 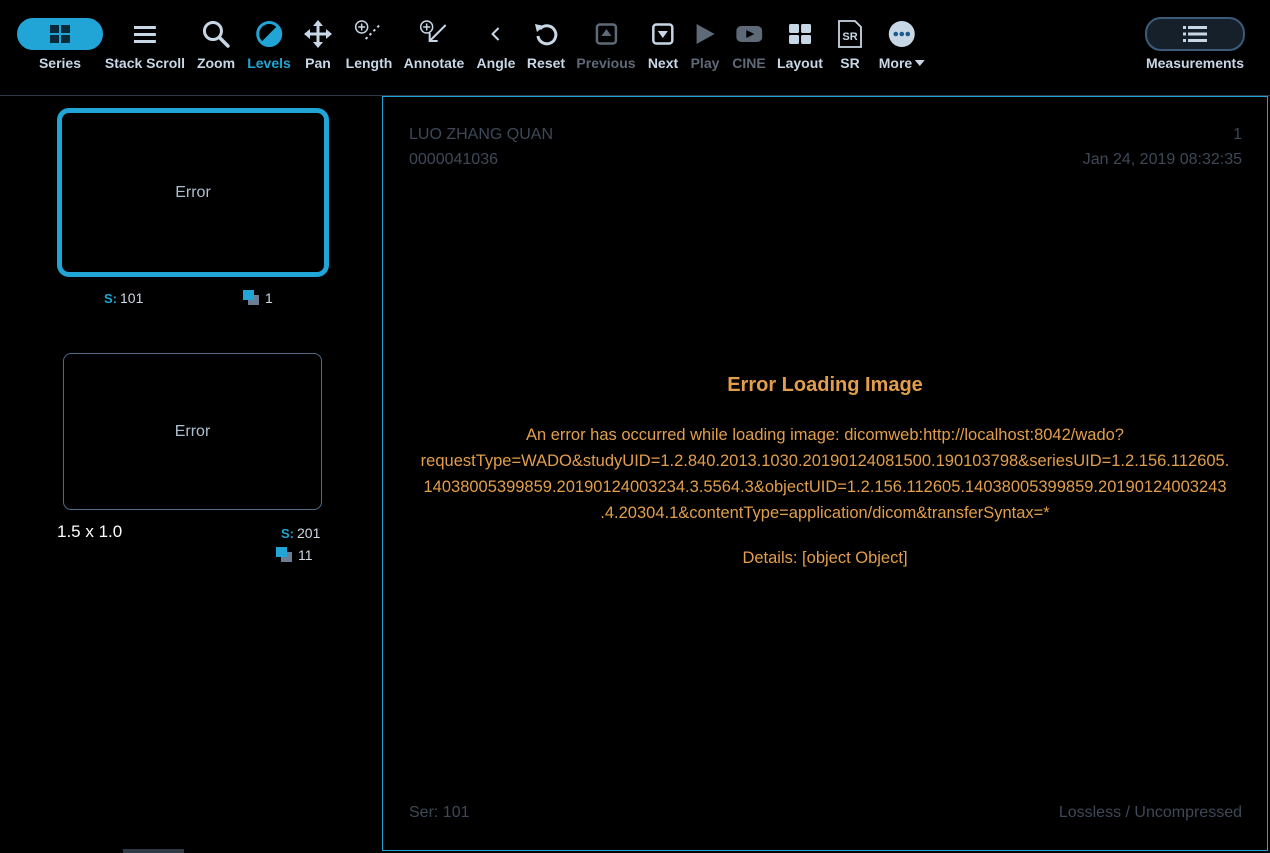 I want to click on series-toggle, so click(x=60, y=34).